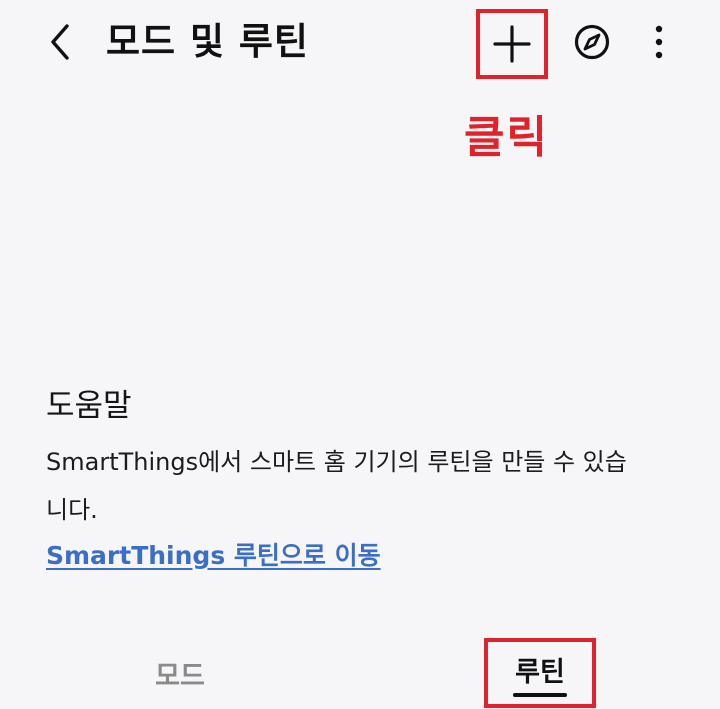 This screenshot has width=720, height=709. What do you see at coordinates (180, 676) in the screenshot?
I see `tab-modes-label: 모드` at bounding box center [180, 676].